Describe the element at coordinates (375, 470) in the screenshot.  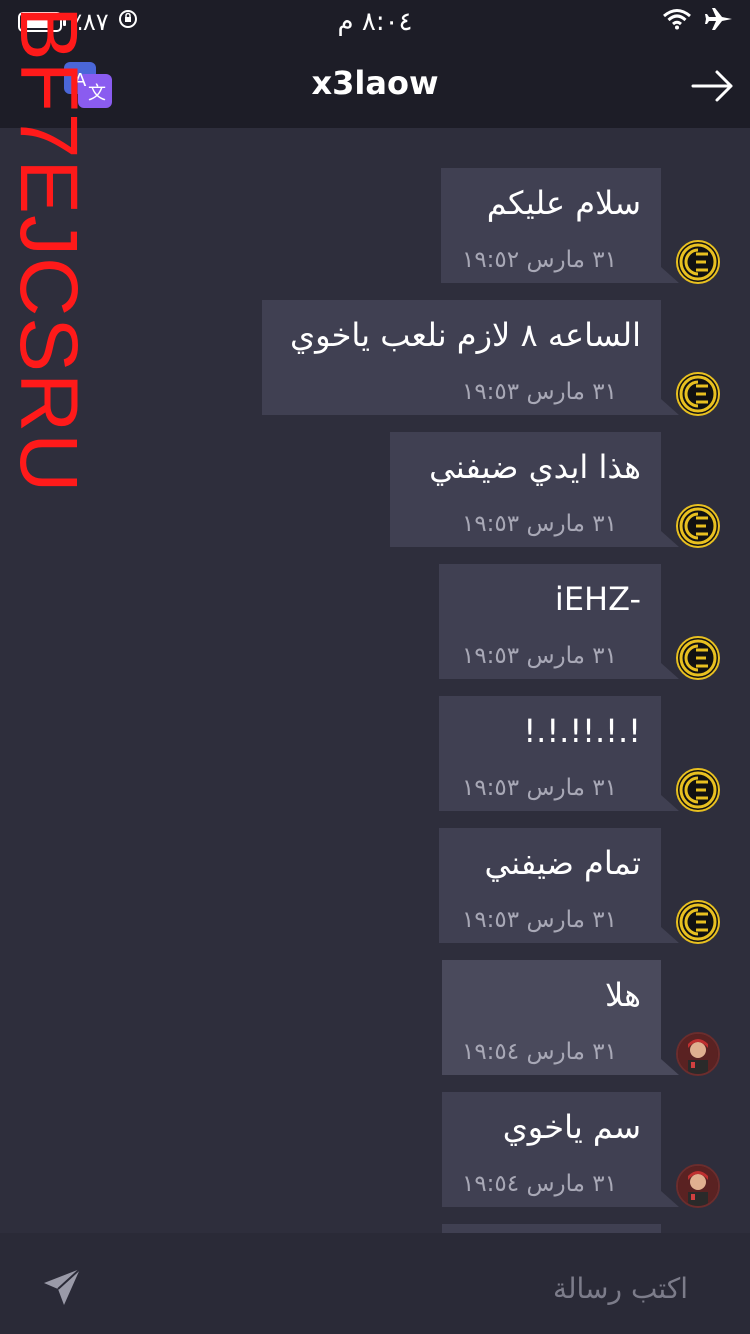
I see `message-item: هذا ايدي ضيفني ٣١ مارس ١٩:٥٣` at that location.